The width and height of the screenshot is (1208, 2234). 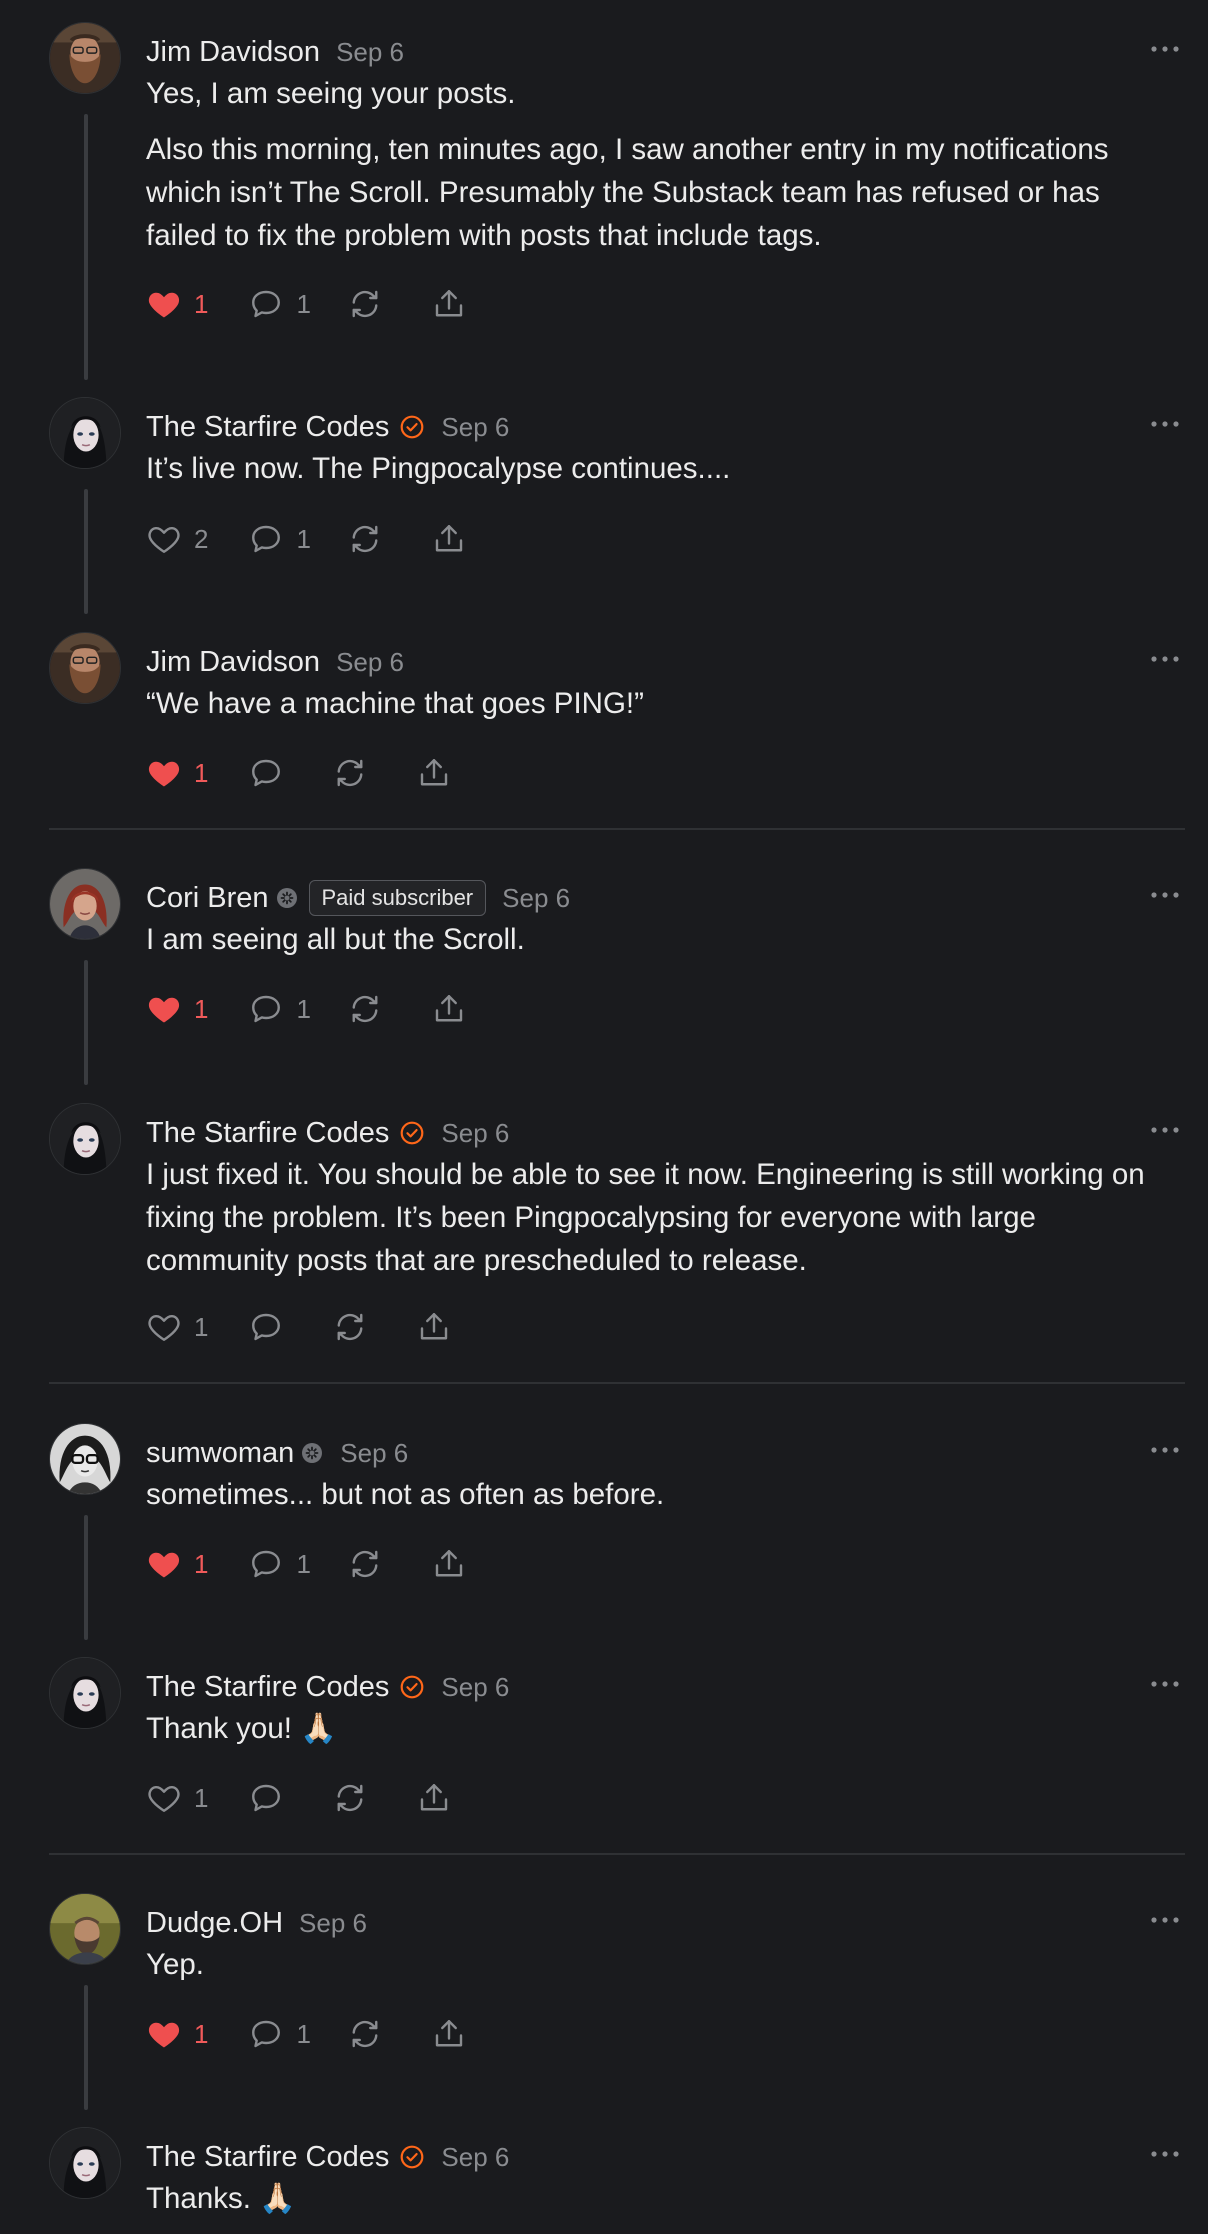 What do you see at coordinates (207, 898) in the screenshot?
I see `author-name: Cori Bren` at bounding box center [207, 898].